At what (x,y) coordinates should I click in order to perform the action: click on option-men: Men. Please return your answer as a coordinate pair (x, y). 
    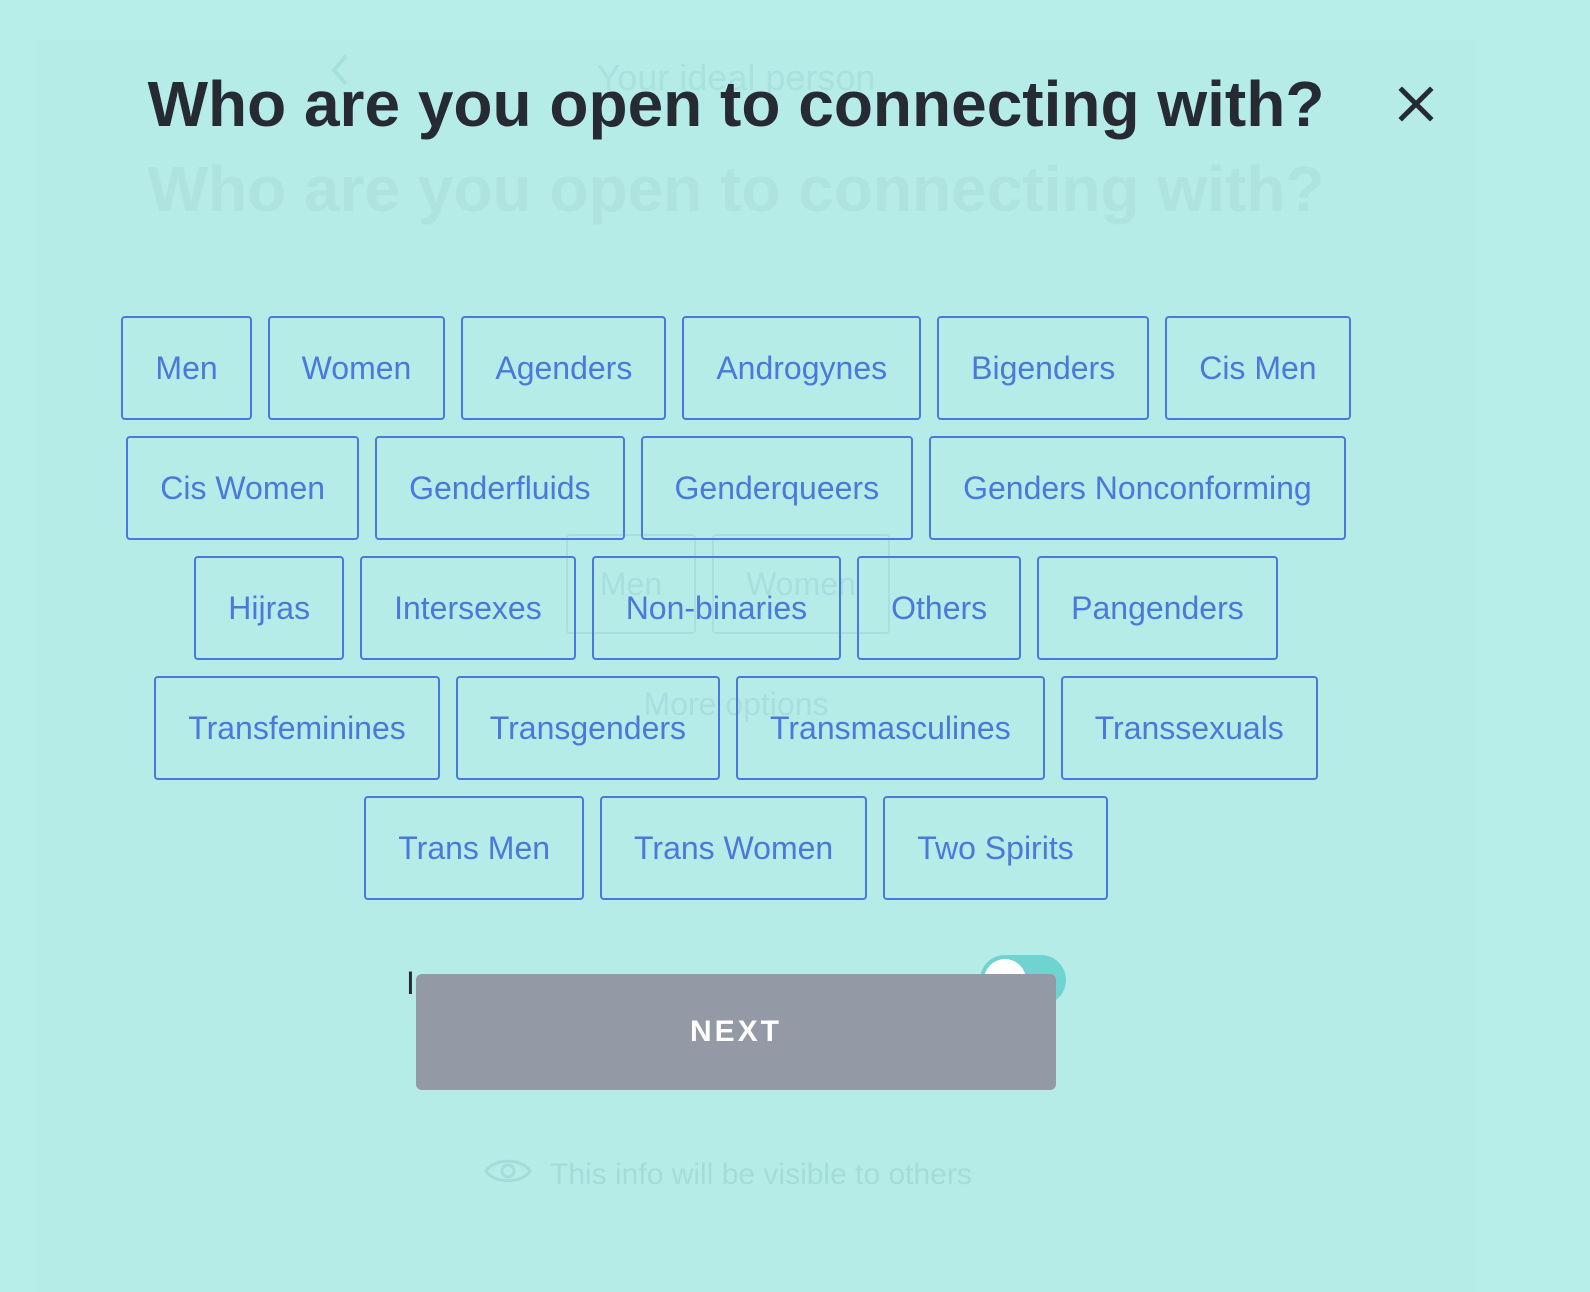
    Looking at the image, I should click on (186, 368).